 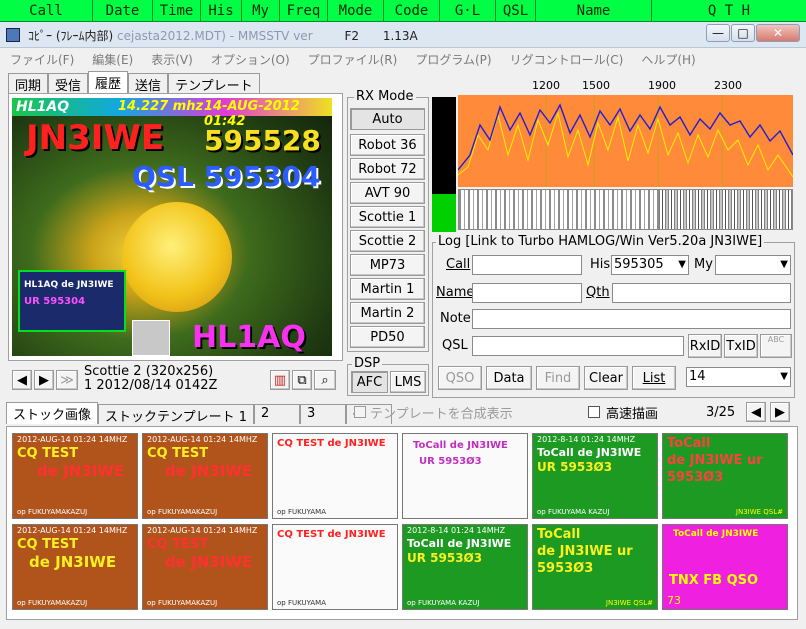 What do you see at coordinates (729, 10) in the screenshot?
I see `col-qth: Q T H` at bounding box center [729, 10].